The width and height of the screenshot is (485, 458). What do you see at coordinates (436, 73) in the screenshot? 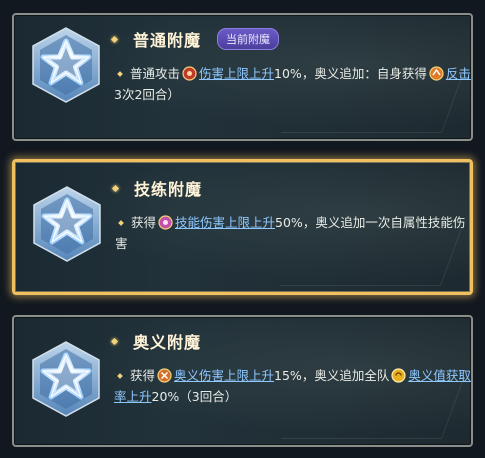
I see `counter-orb-icon` at bounding box center [436, 73].